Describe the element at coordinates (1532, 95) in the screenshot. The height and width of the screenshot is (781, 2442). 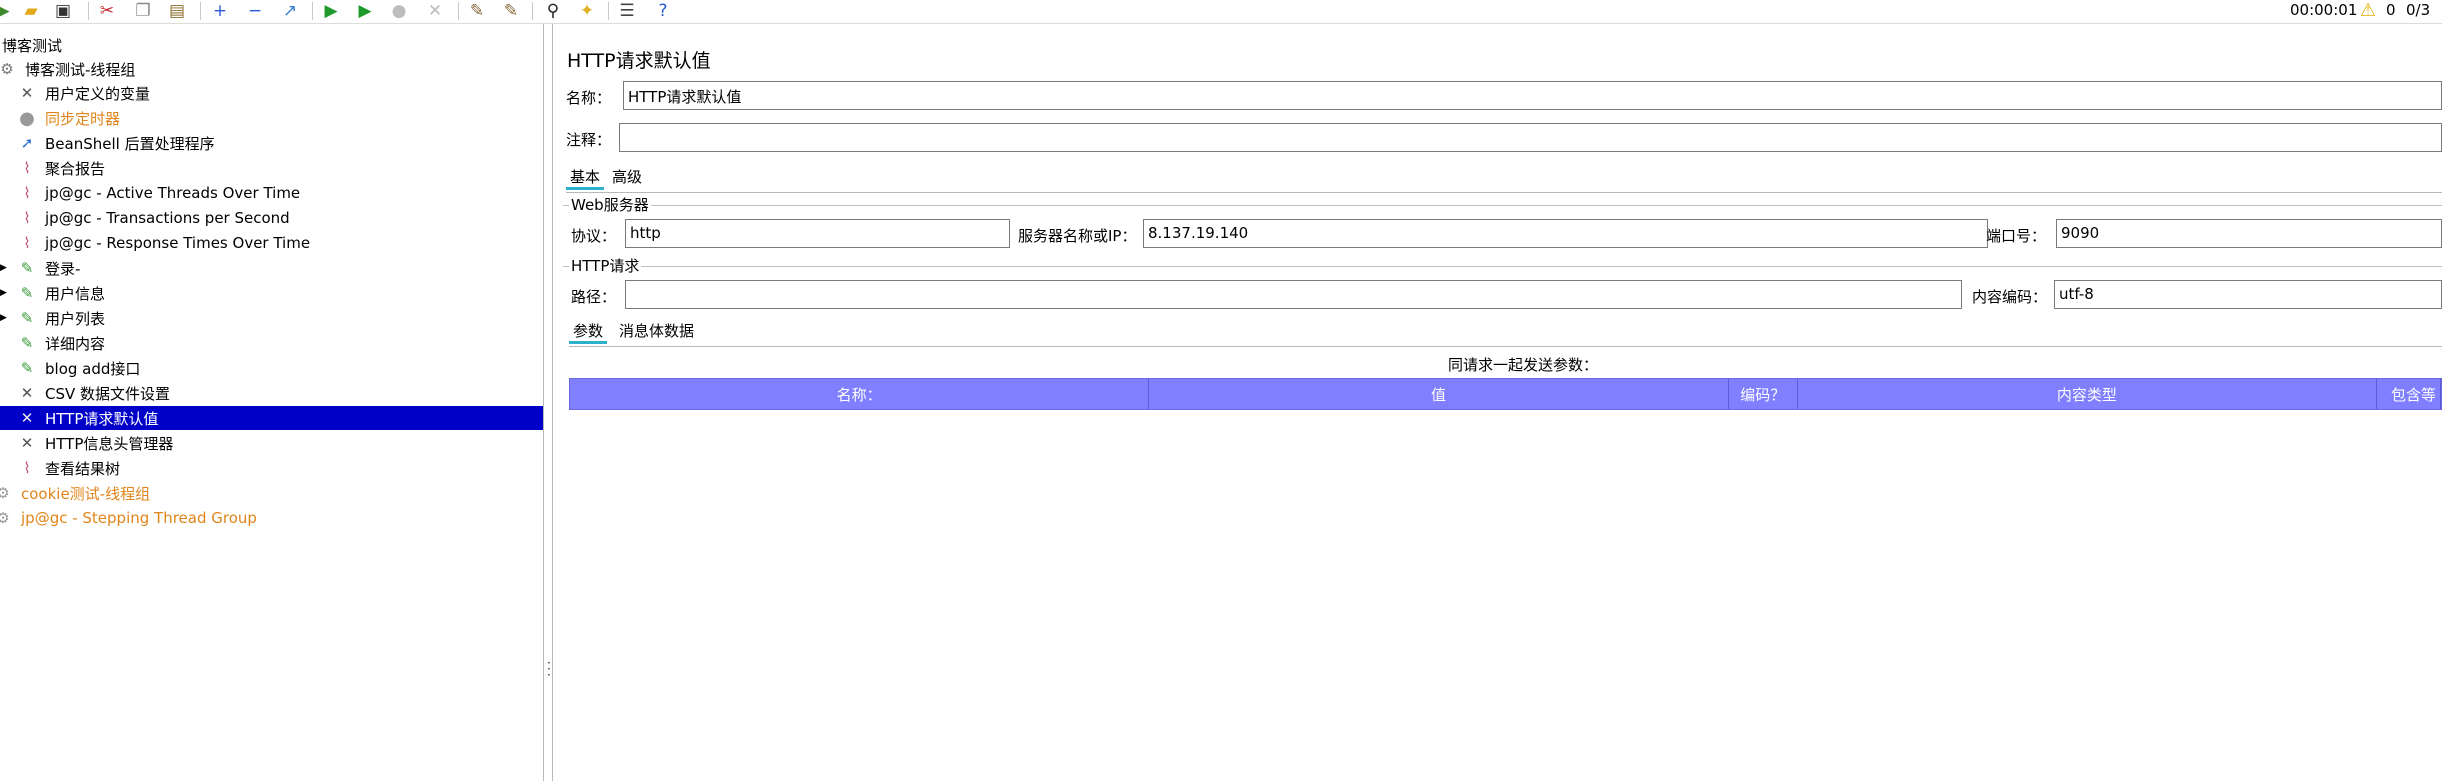
I see `name-field: HTTP请求默认值` at that location.